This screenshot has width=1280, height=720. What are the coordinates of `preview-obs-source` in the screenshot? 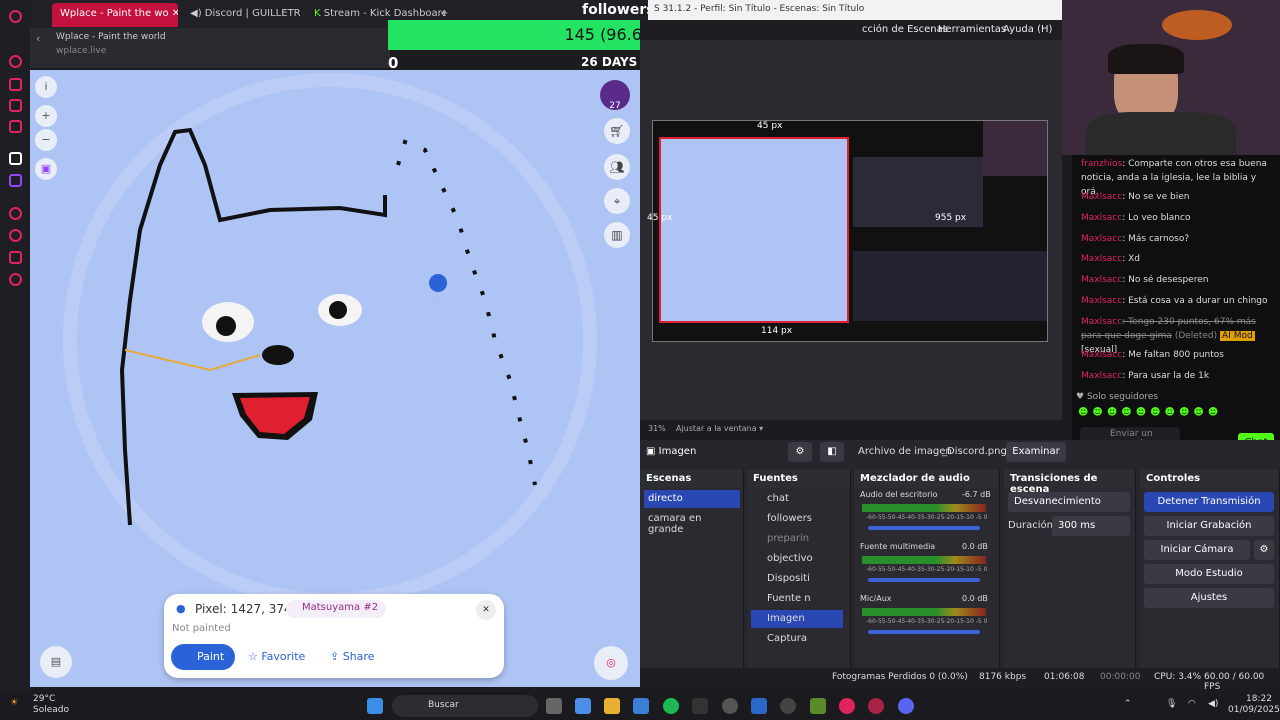 It's located at (950, 286).